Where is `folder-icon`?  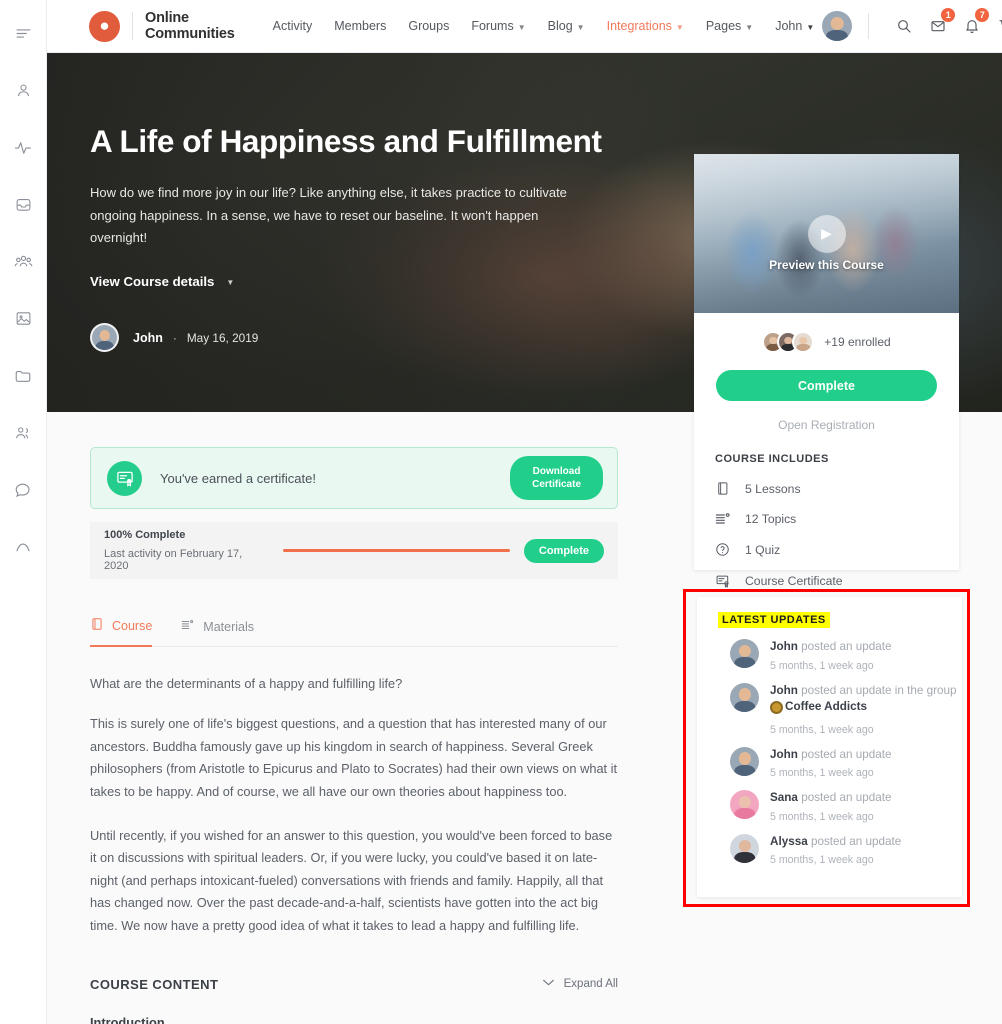 folder-icon is located at coordinates (23, 375).